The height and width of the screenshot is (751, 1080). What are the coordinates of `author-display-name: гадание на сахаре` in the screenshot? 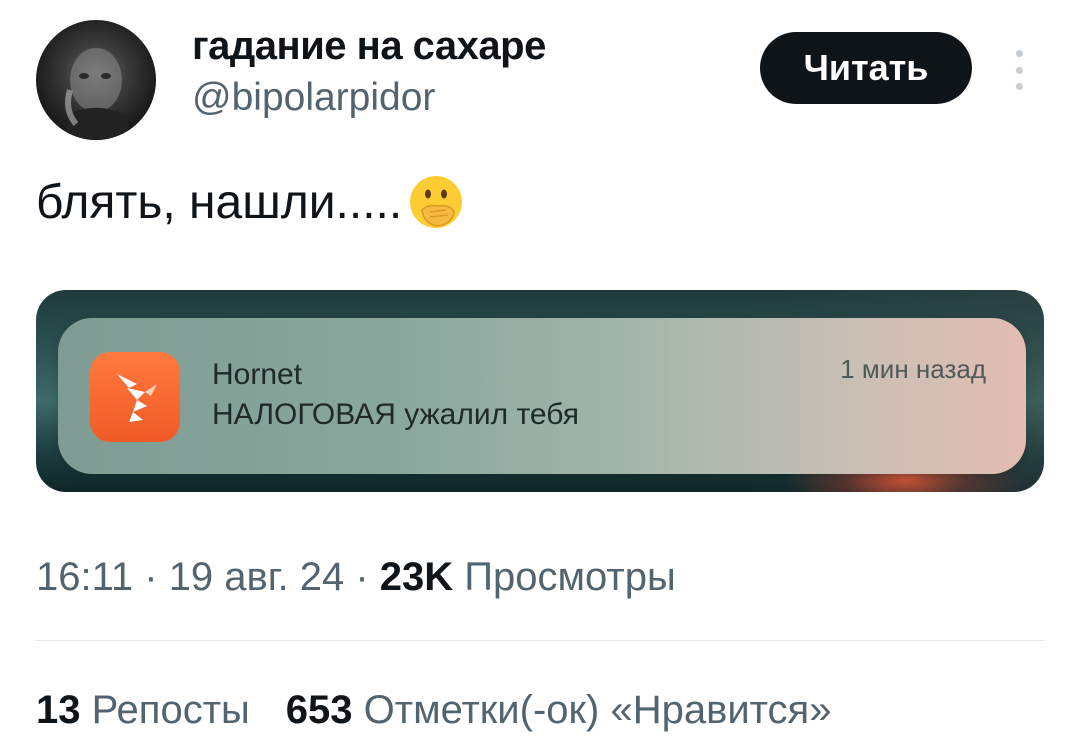 It's located at (369, 46).